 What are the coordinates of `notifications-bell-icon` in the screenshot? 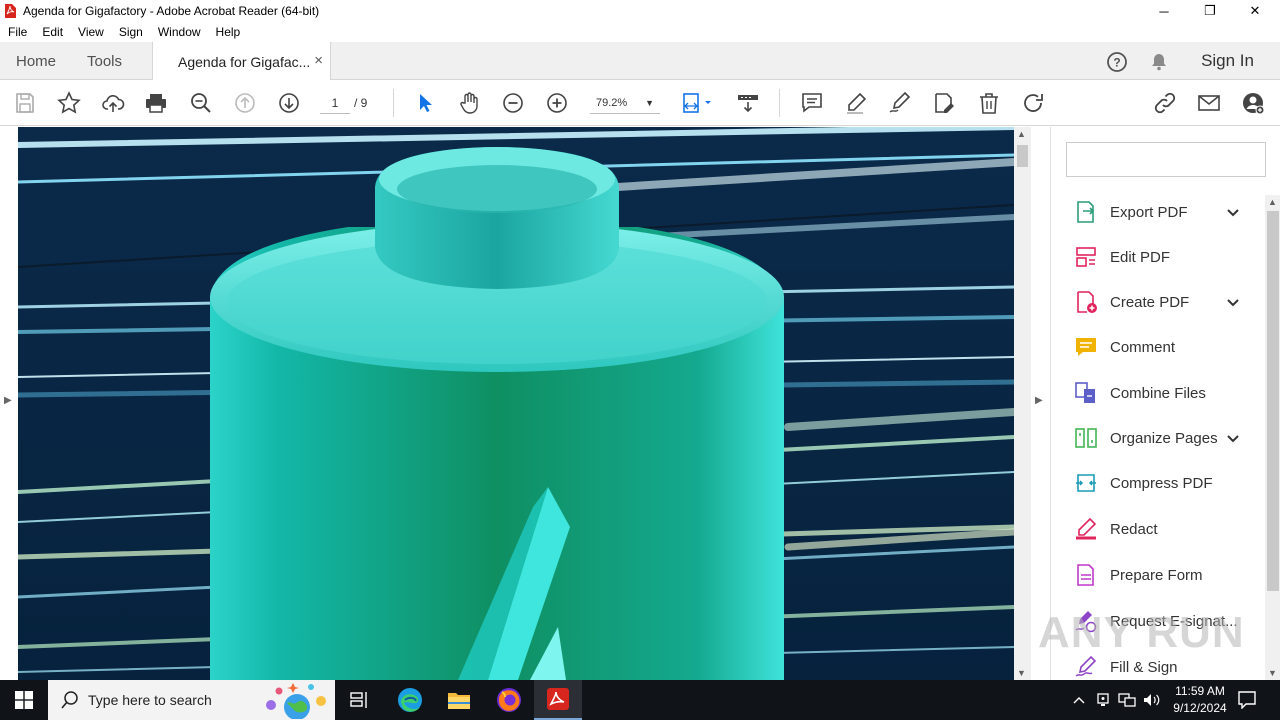 It's located at (1159, 62).